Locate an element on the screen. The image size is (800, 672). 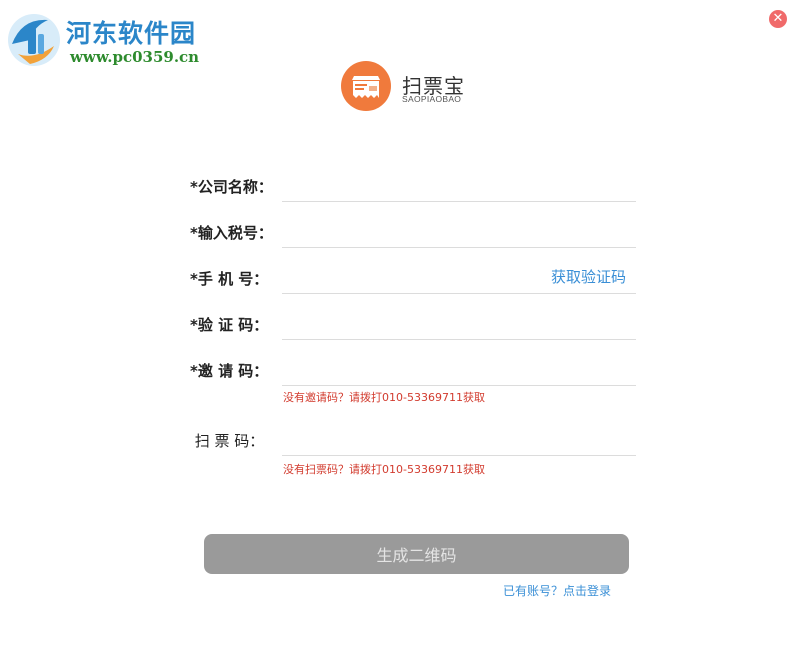
invite-code-label: *邀 请 码： is located at coordinates (229, 371).